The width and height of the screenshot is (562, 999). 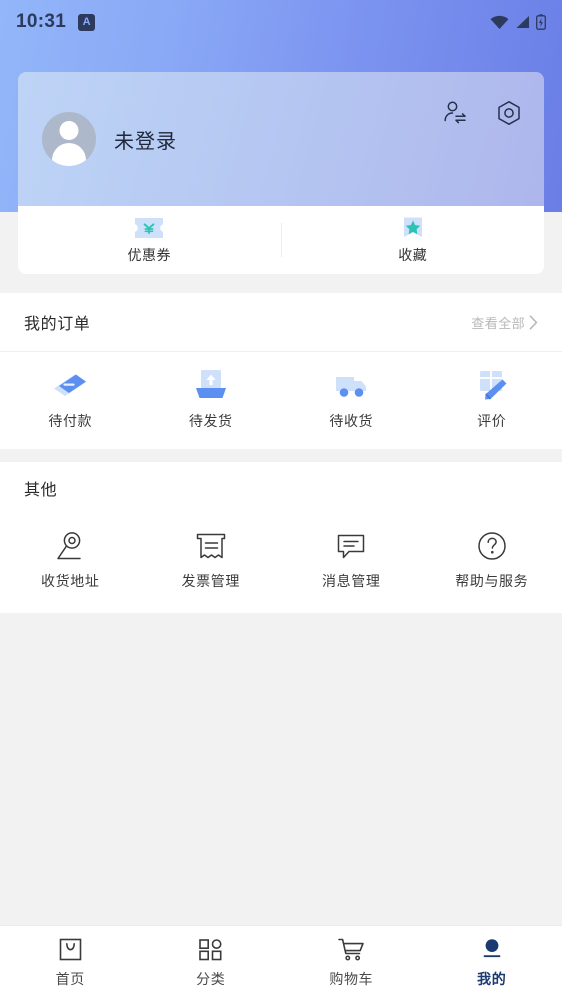 I want to click on profile-icon, so click(x=492, y=949).